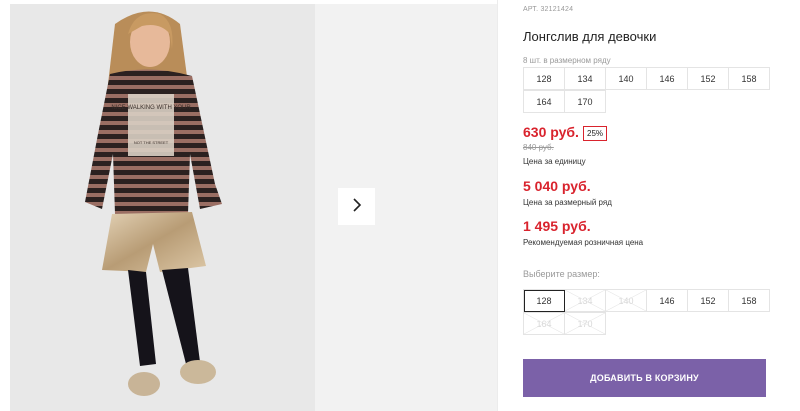 Image resolution: width=800 pixels, height=411 pixels. I want to click on series-size-grid-row2: 164 170, so click(564, 101).